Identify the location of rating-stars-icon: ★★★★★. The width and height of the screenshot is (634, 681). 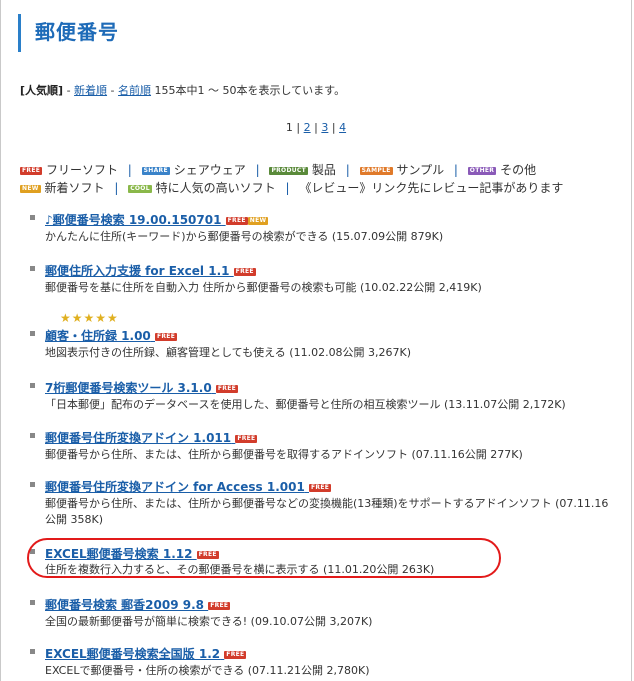
(89, 318).